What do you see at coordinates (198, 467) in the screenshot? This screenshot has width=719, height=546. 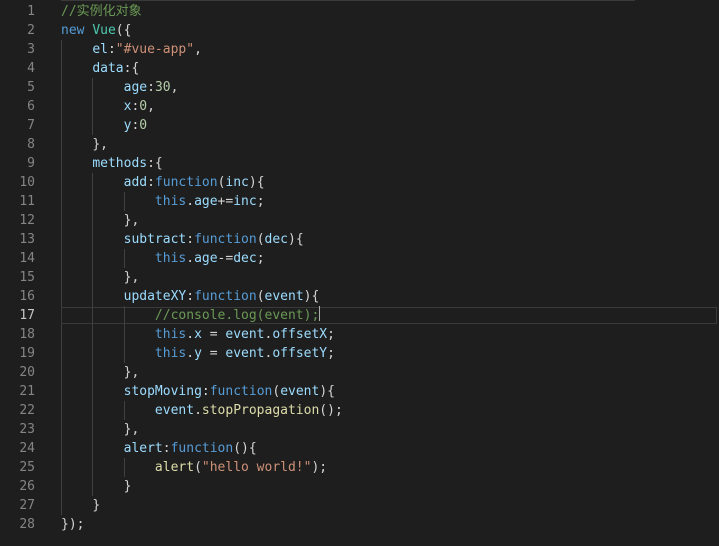 I see `code-token: (` at bounding box center [198, 467].